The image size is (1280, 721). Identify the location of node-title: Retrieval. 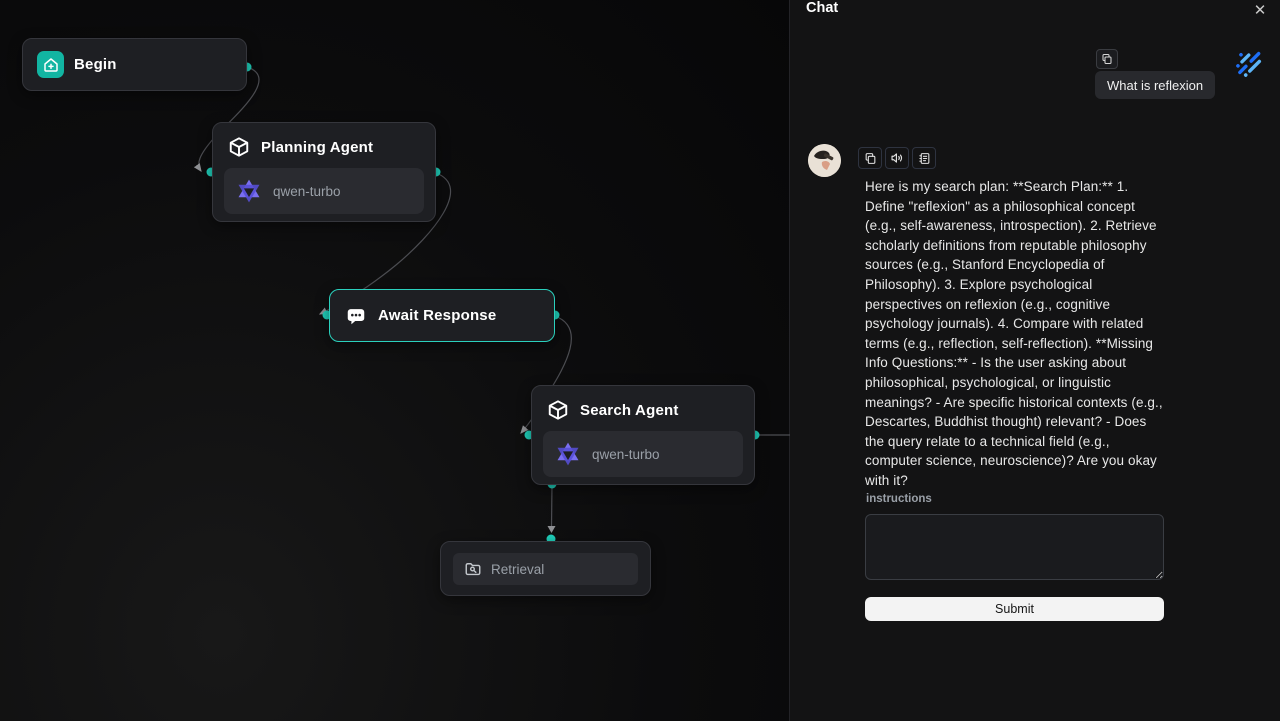
(518, 569).